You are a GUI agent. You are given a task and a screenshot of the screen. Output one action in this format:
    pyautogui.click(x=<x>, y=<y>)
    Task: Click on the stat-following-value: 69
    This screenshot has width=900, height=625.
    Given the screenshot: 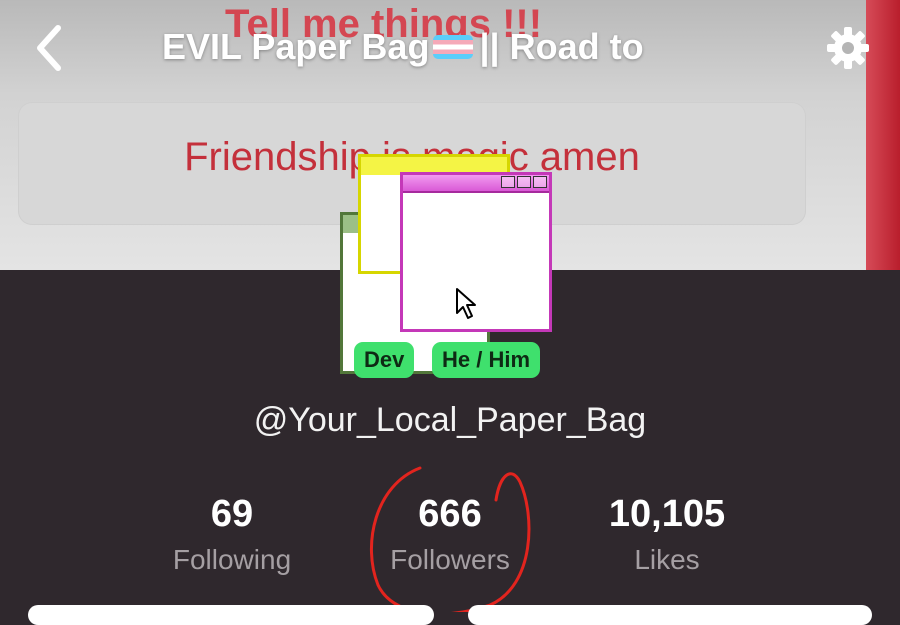 What is the action you would take?
    pyautogui.click(x=232, y=514)
    